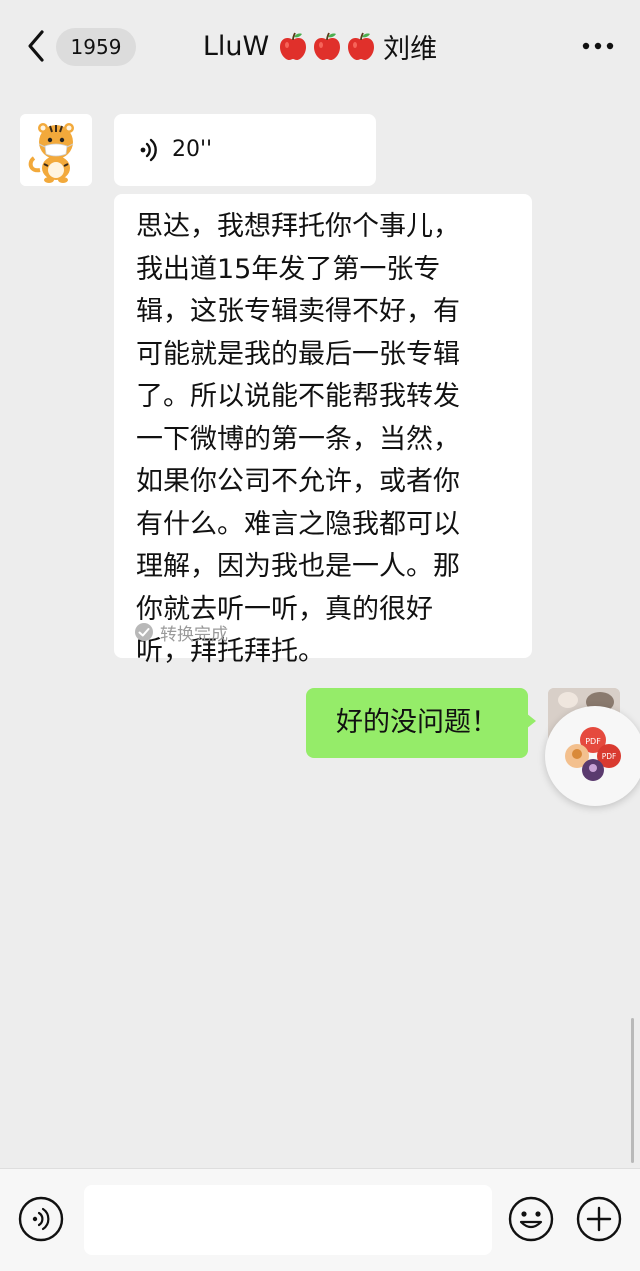 The width and height of the screenshot is (640, 1271). I want to click on sent-bubble-tail, so click(531, 721).